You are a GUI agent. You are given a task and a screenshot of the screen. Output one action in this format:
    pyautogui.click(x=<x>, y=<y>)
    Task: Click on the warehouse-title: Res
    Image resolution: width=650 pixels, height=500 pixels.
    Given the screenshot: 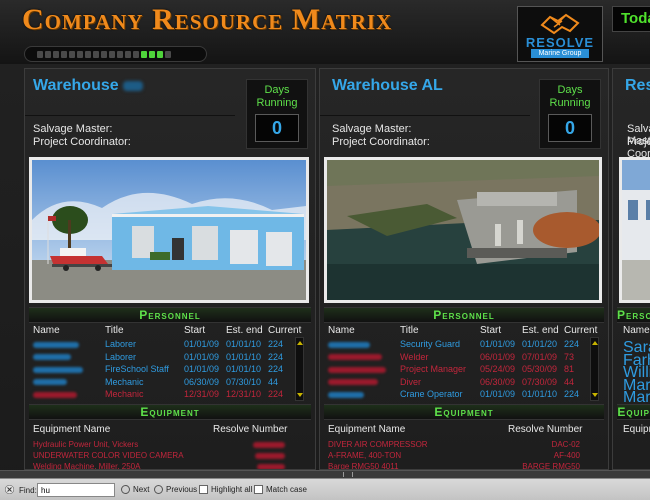 What is the action you would take?
    pyautogui.click(x=637, y=85)
    